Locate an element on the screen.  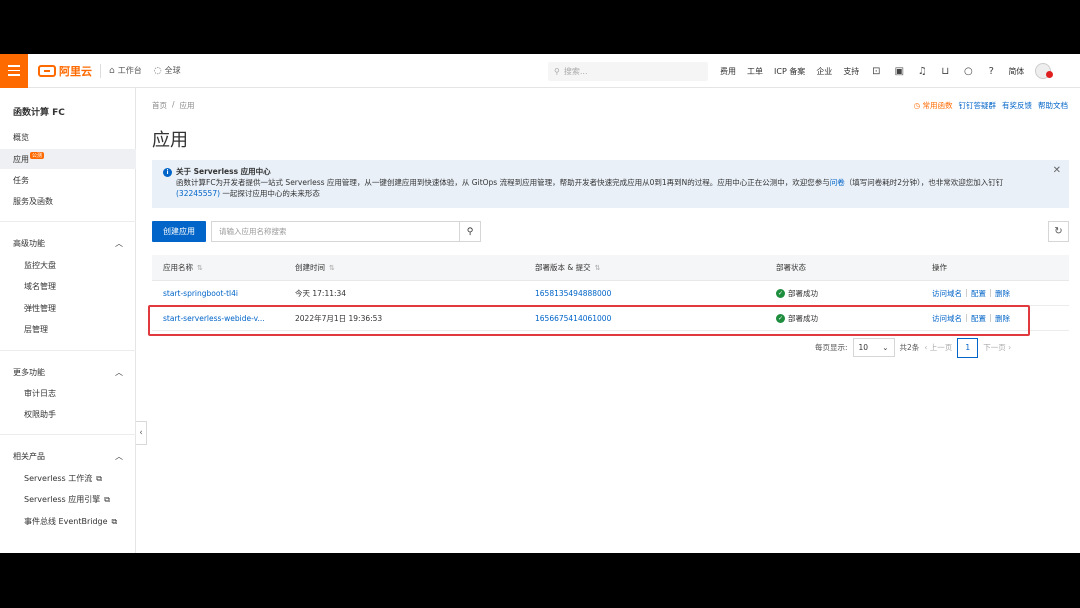
col-name: 应用名称 ⇅ is located at coordinates (218, 267).